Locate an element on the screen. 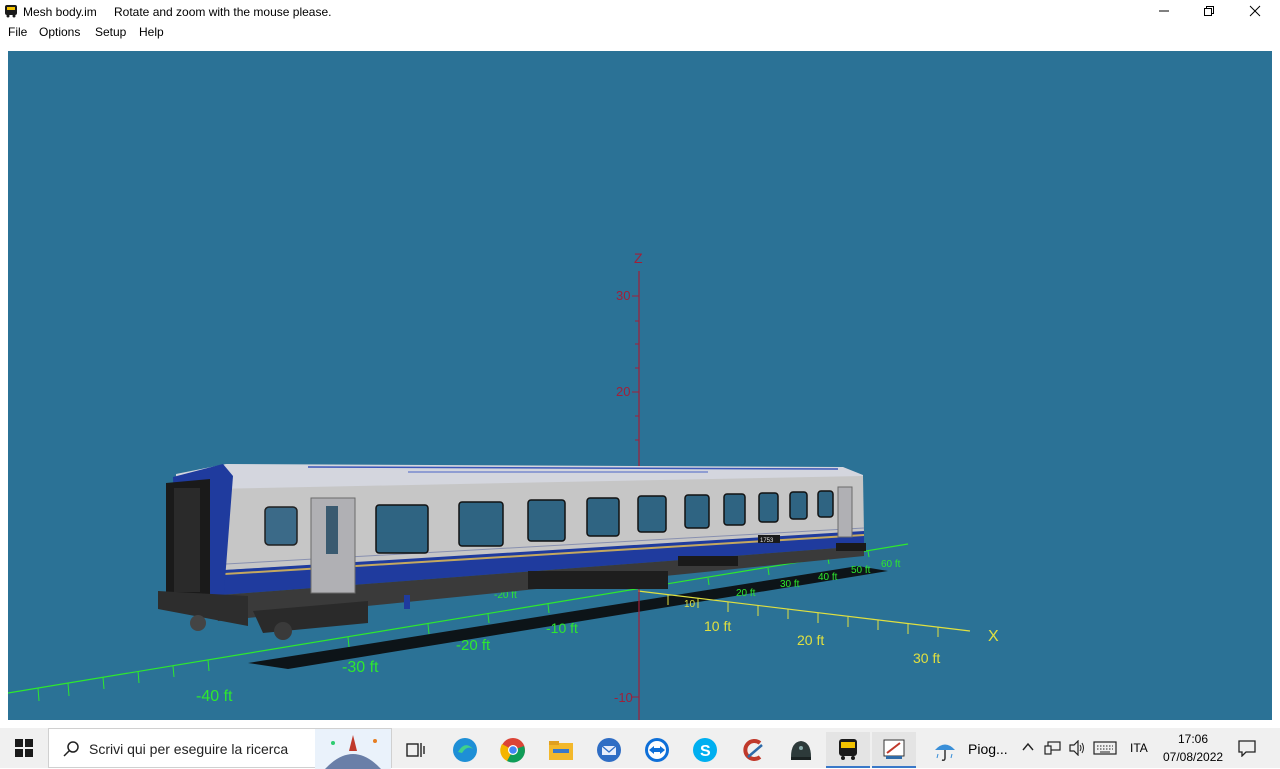 This screenshot has width=1280, height=769. menu-options: Options is located at coordinates (59, 32).